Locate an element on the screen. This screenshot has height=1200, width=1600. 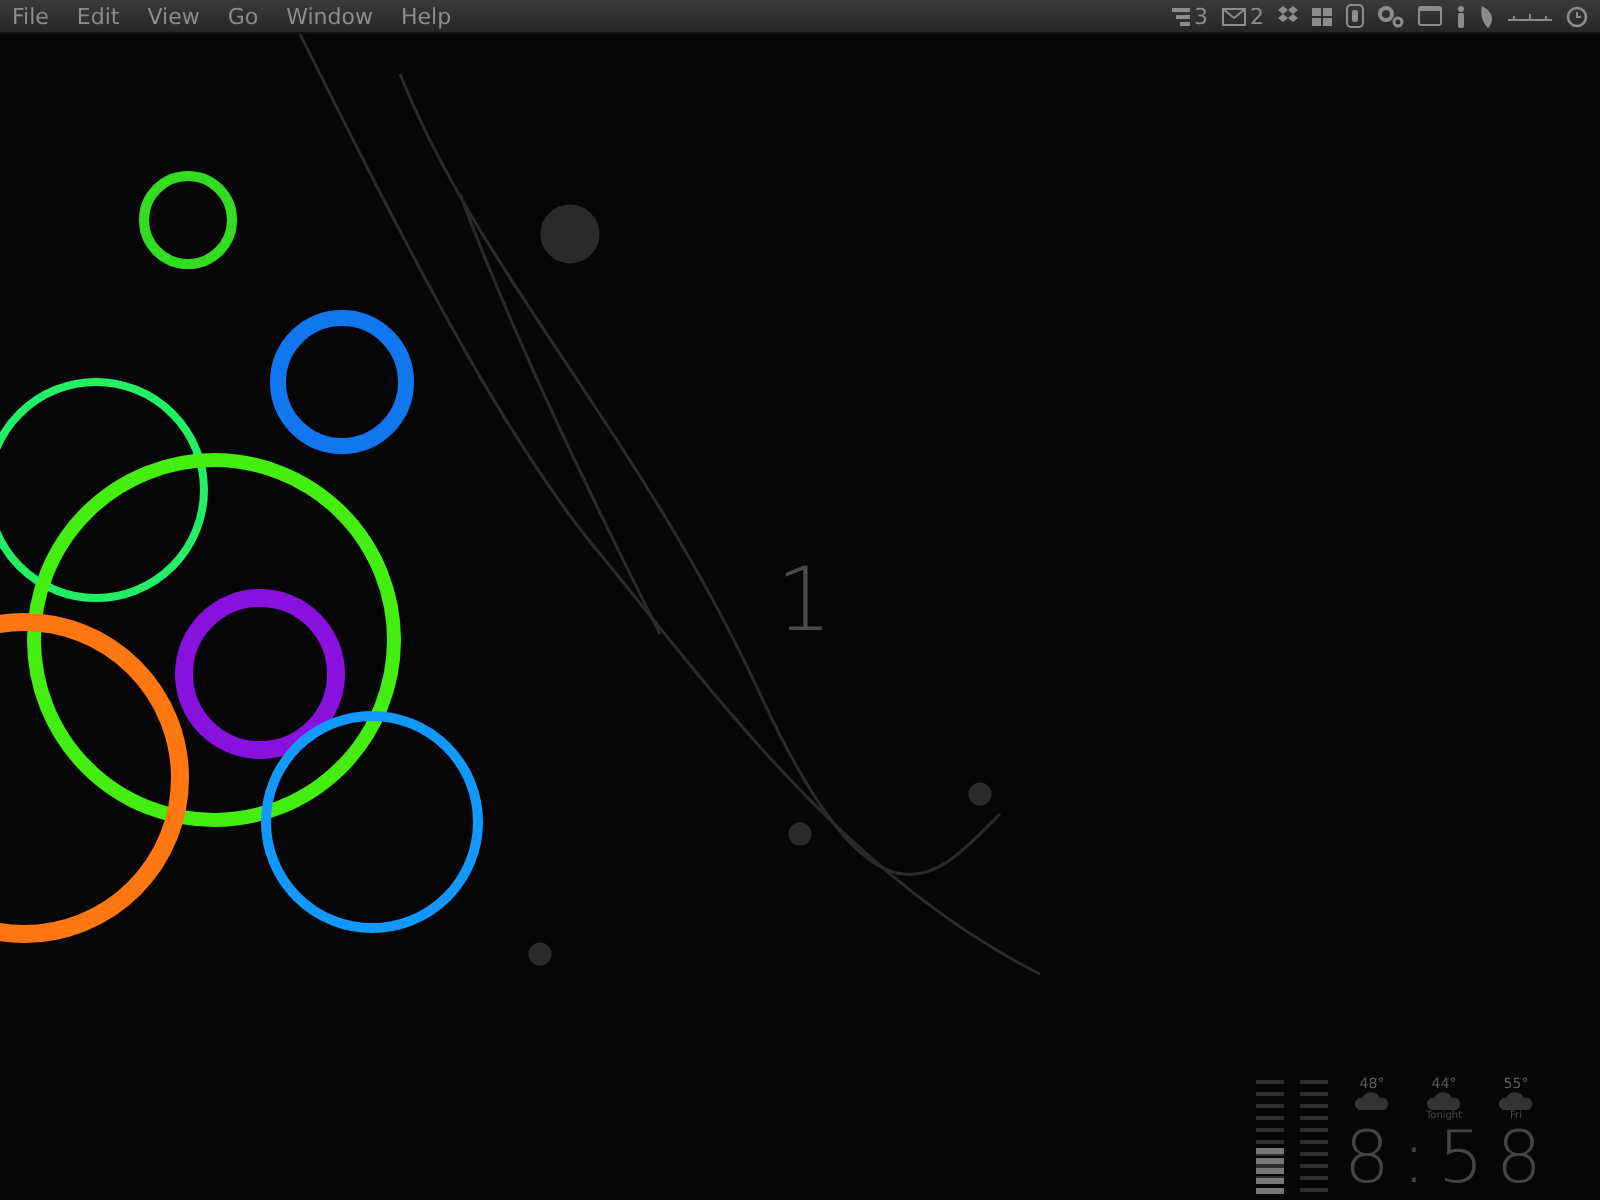
status-count: 2 is located at coordinates (1257, 16).